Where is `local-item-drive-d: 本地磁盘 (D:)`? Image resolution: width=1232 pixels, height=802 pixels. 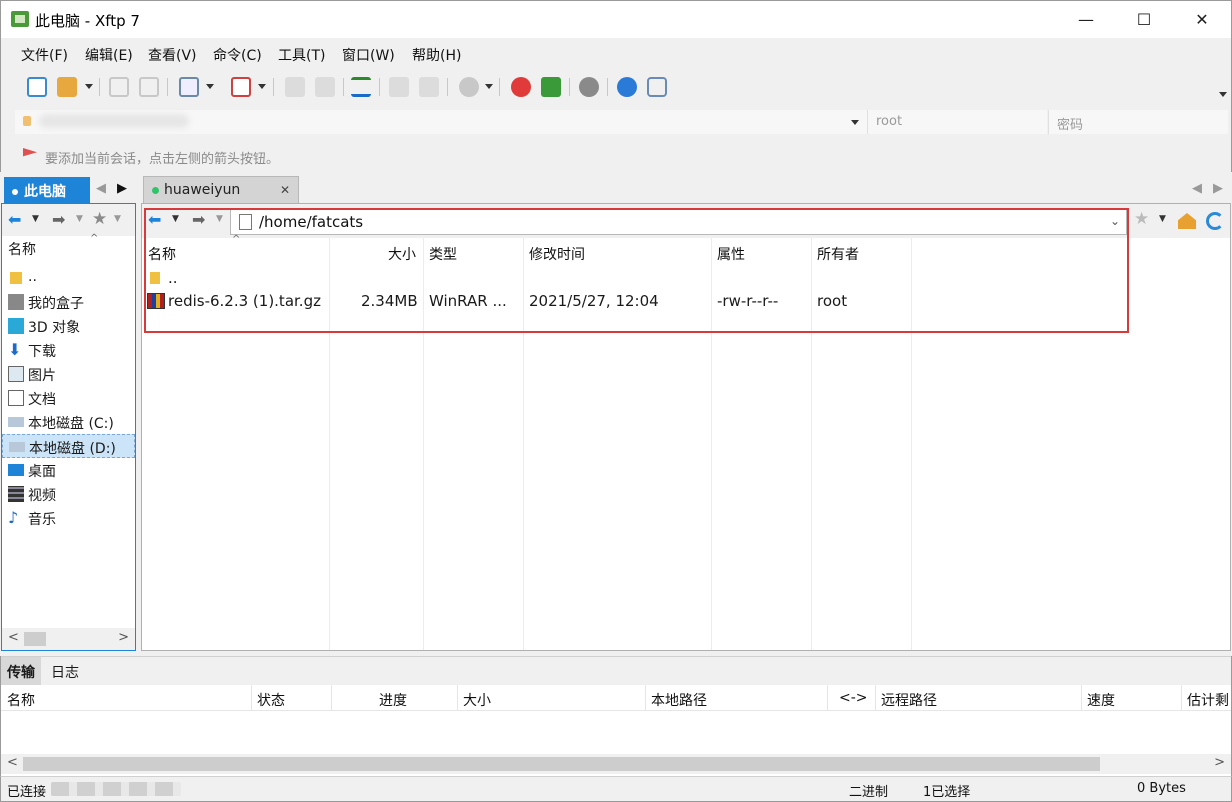 local-item-drive-d: 本地磁盘 (D:) is located at coordinates (68, 446).